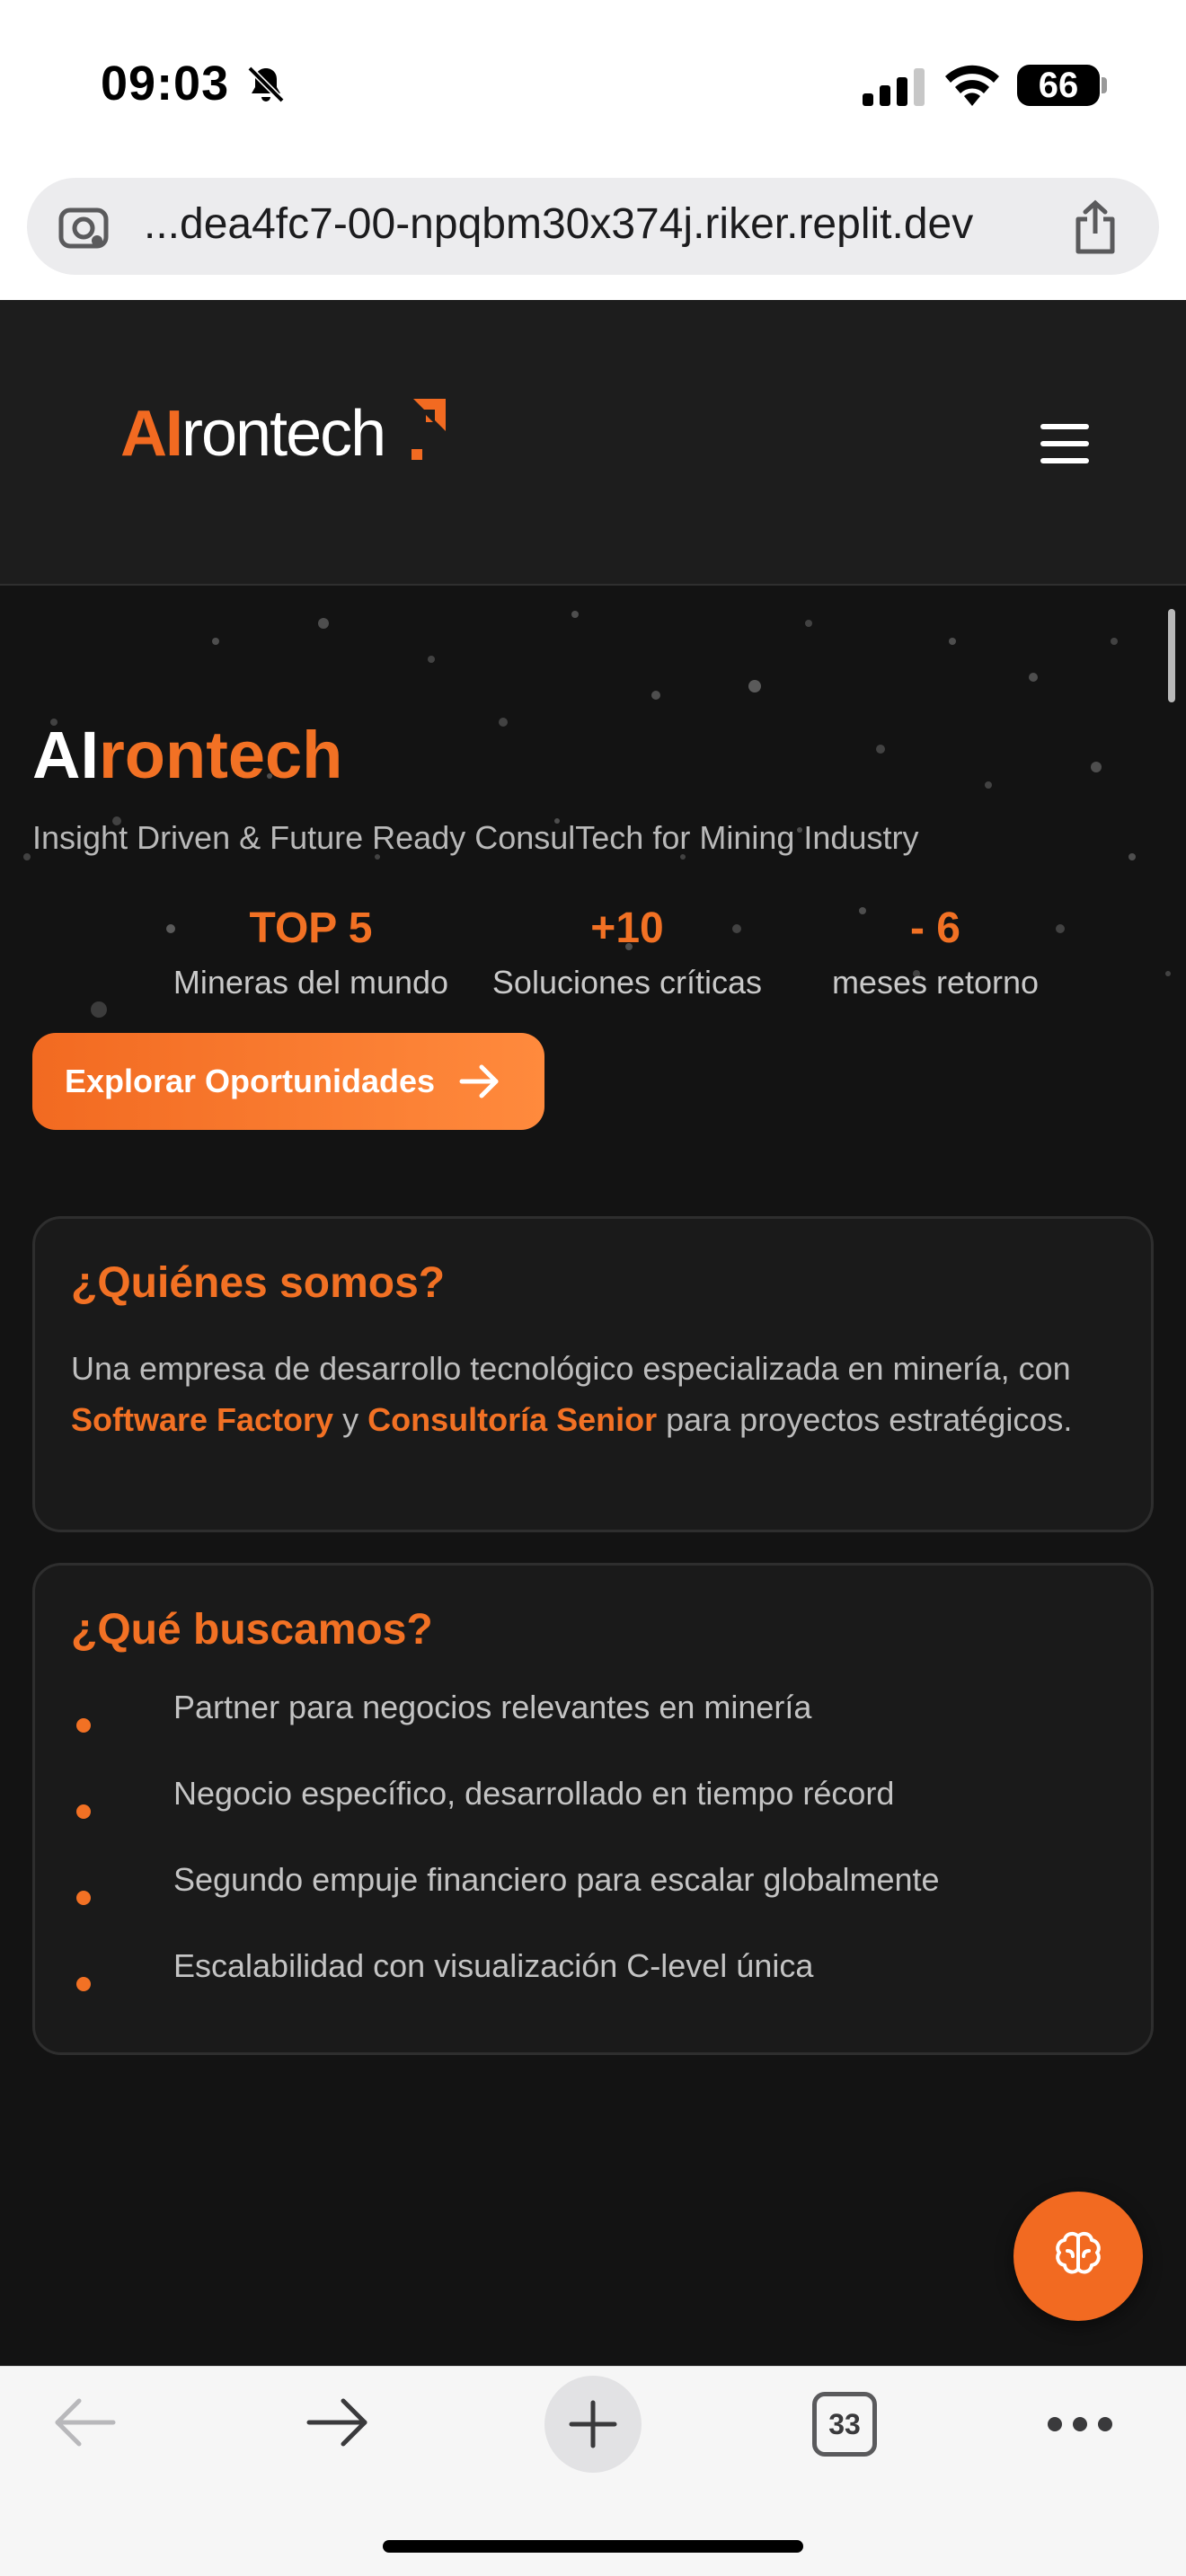 Image resolution: width=1186 pixels, height=2576 pixels. Describe the element at coordinates (283, 434) in the screenshot. I see `logo-rest-text: rontech` at that location.